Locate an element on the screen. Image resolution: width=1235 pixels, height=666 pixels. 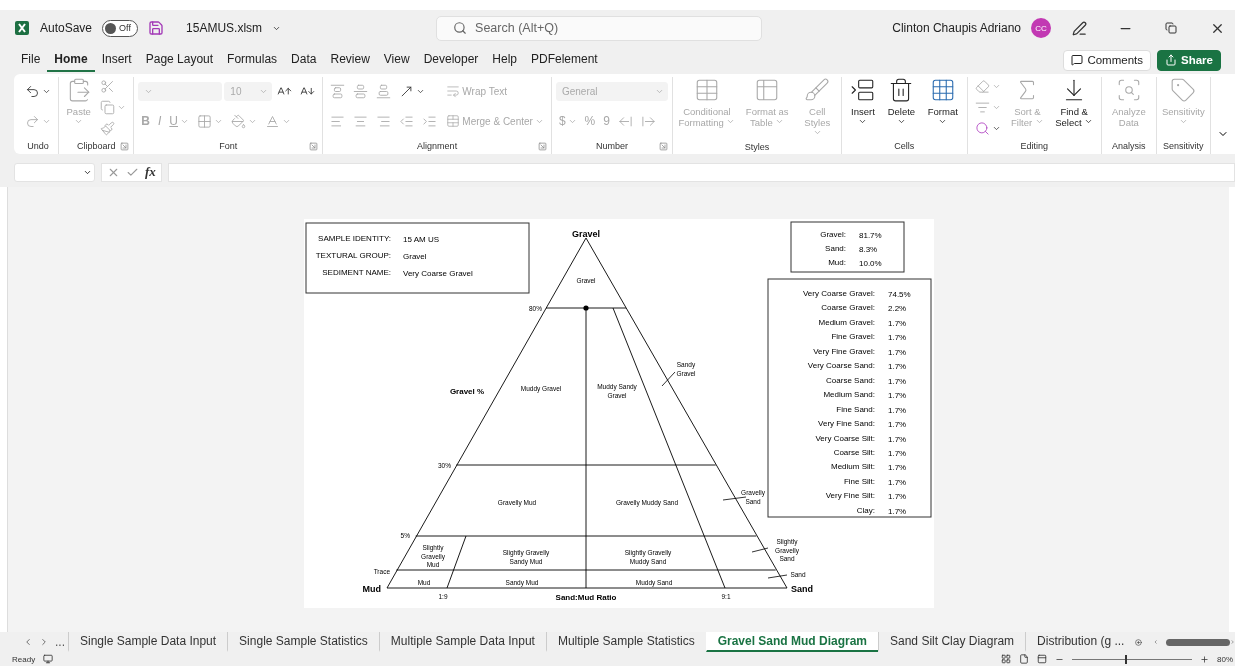
formula-input is located at coordinates (701, 172).